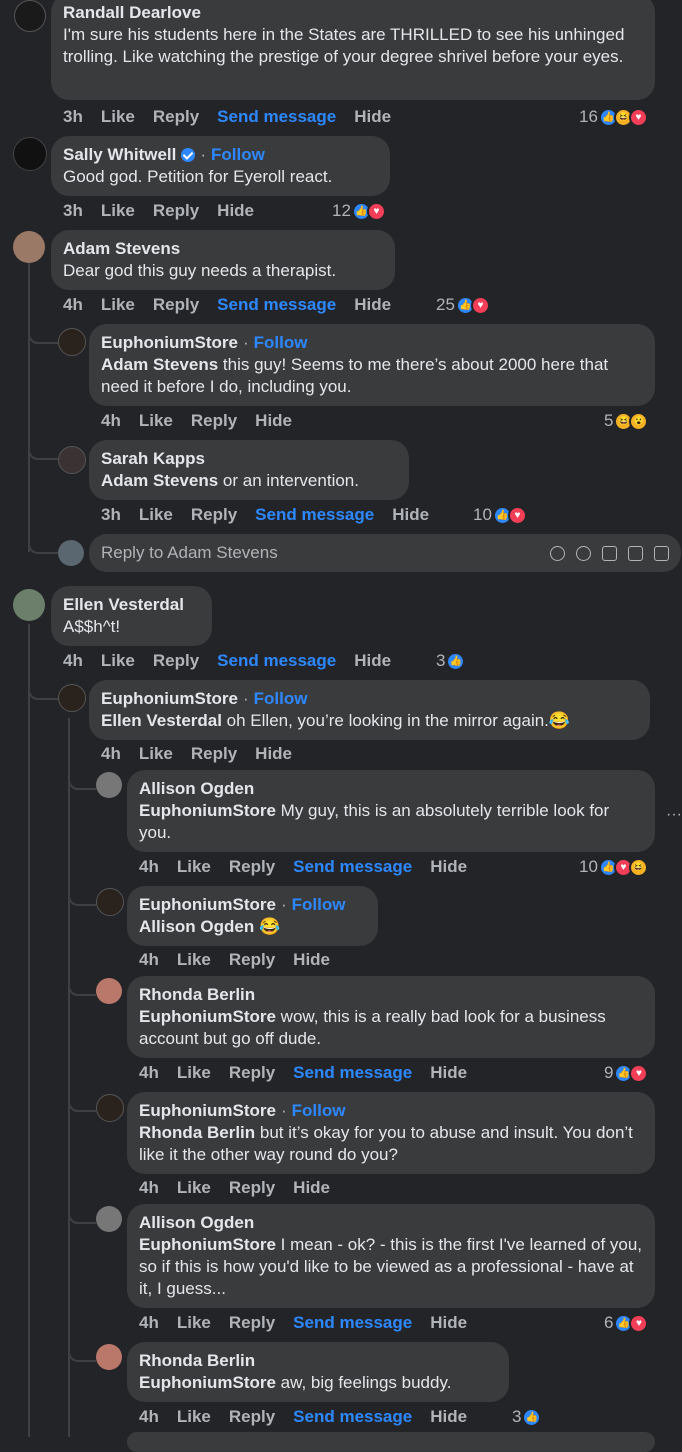 Image resolution: width=682 pixels, height=1452 pixels. I want to click on reaction-summary: 5 😆 😮, so click(626, 421).